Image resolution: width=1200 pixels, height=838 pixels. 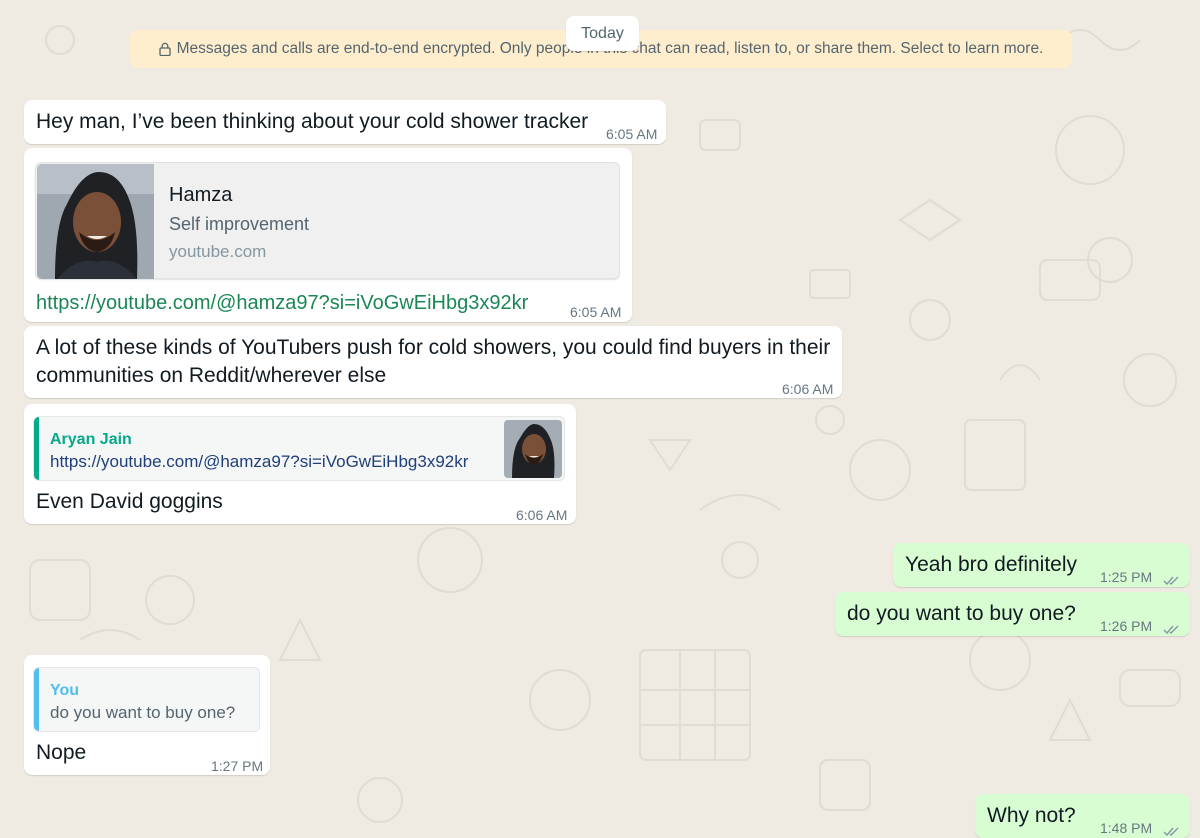 I want to click on link-preview-card: Hamza Self improvement youtube.com, so click(x=327, y=220).